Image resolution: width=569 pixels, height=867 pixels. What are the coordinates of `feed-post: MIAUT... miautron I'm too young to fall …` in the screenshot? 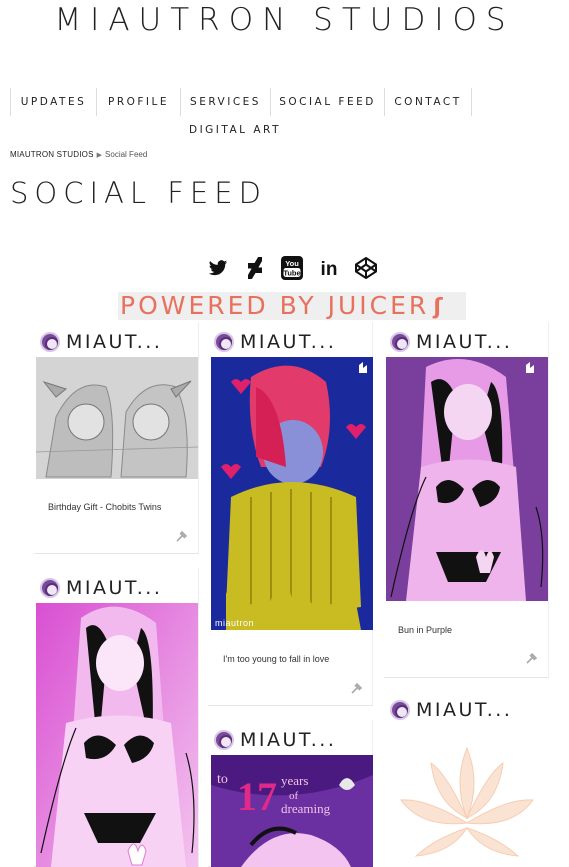 It's located at (290, 514).